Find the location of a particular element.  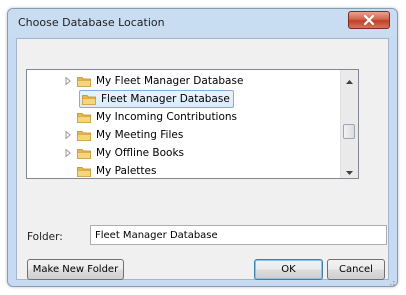

scroll-down-button is located at coordinates (349, 169).